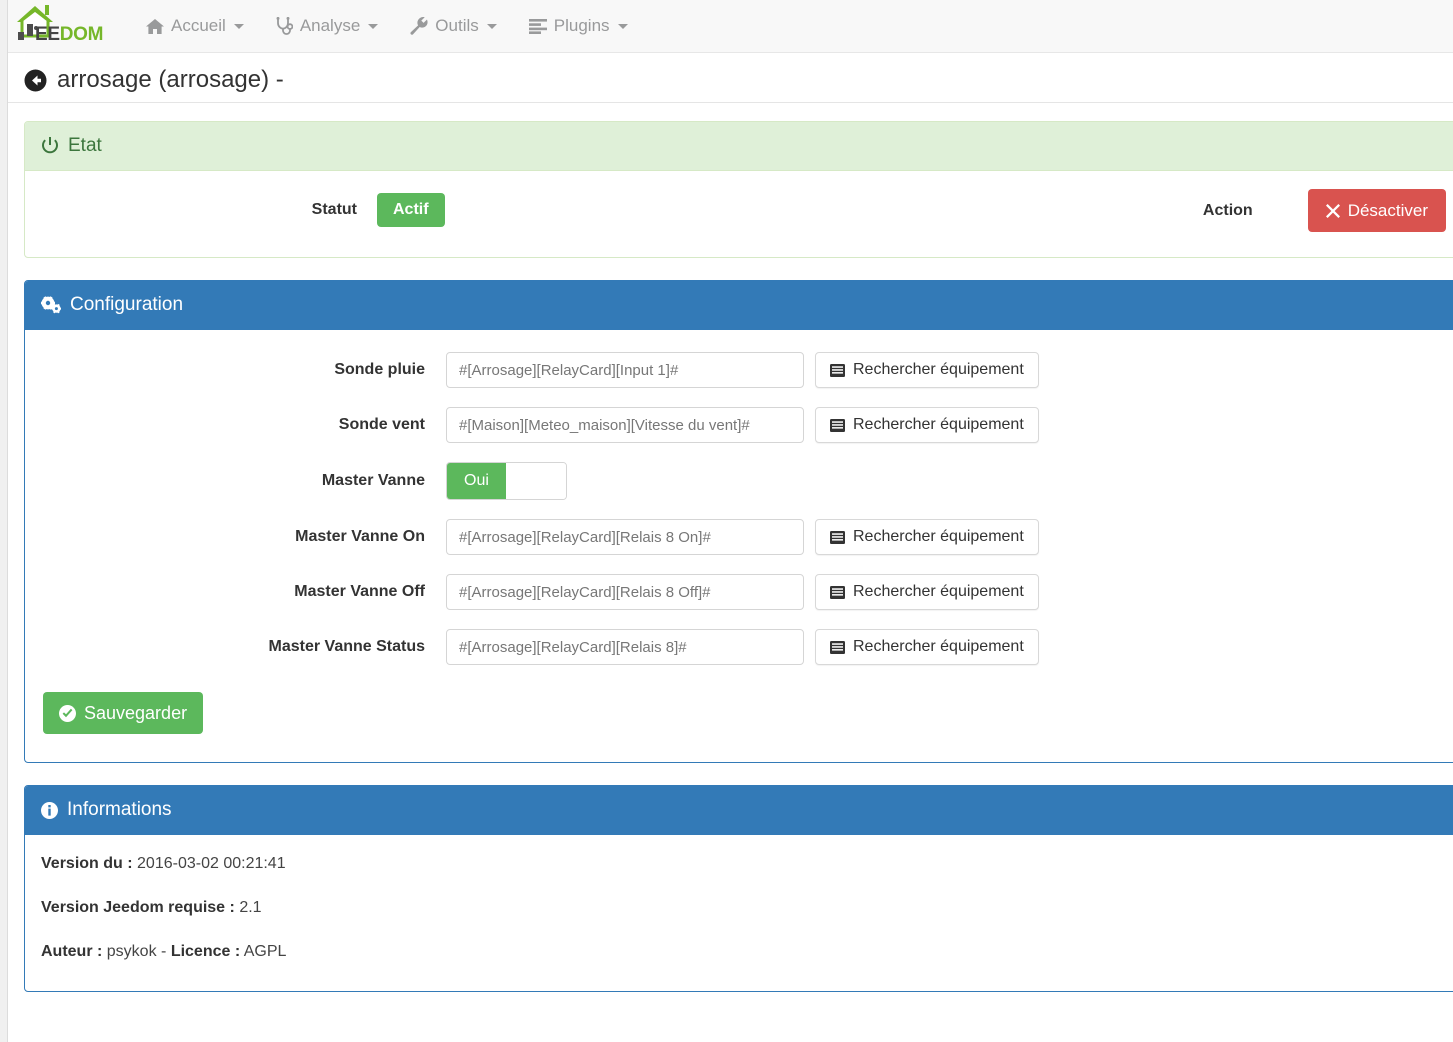 The image size is (1453, 1042). What do you see at coordinates (4, 521) in the screenshot?
I see `page-left-edge` at bounding box center [4, 521].